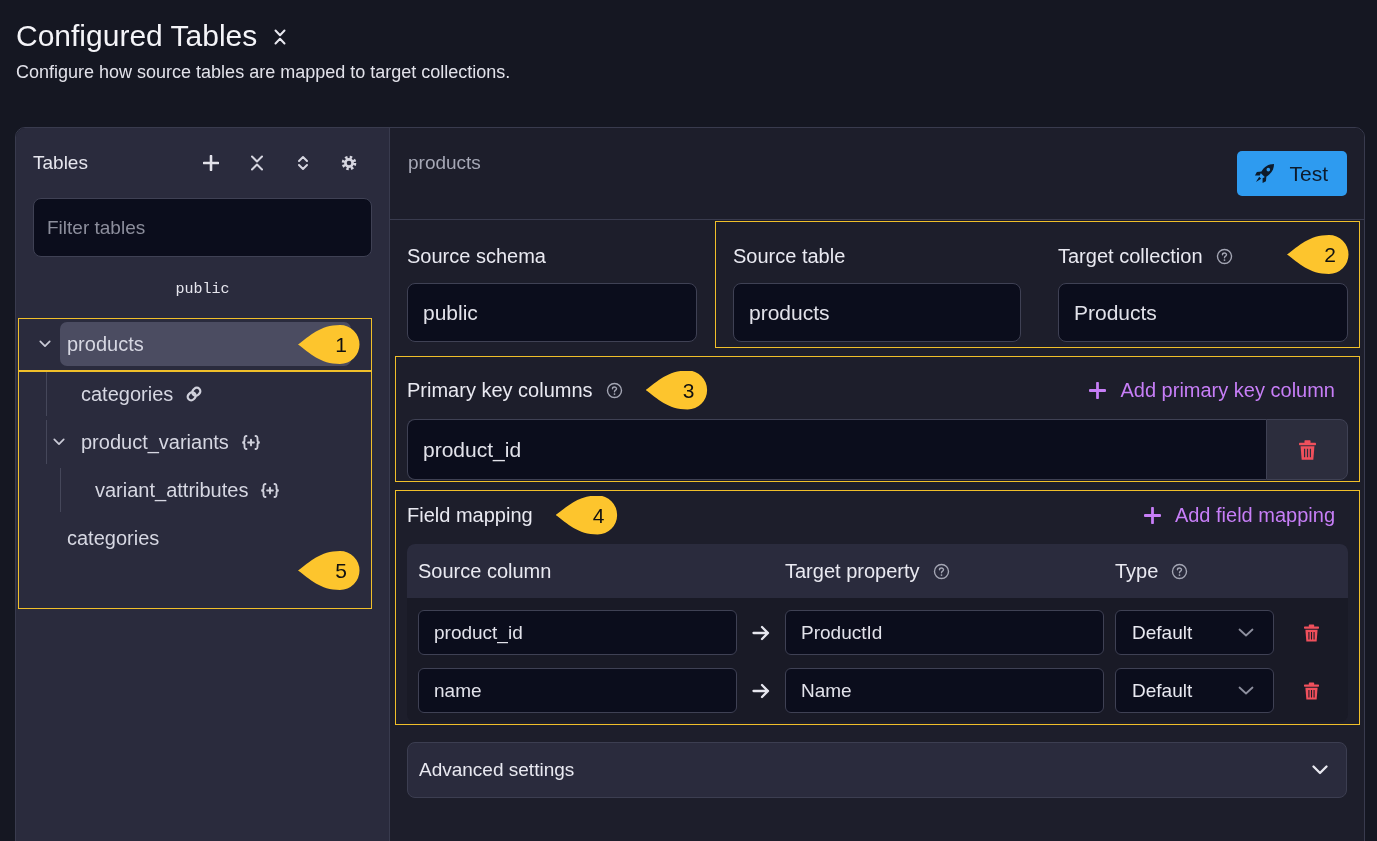  I want to click on section-label: Primary key columns, so click(500, 390).